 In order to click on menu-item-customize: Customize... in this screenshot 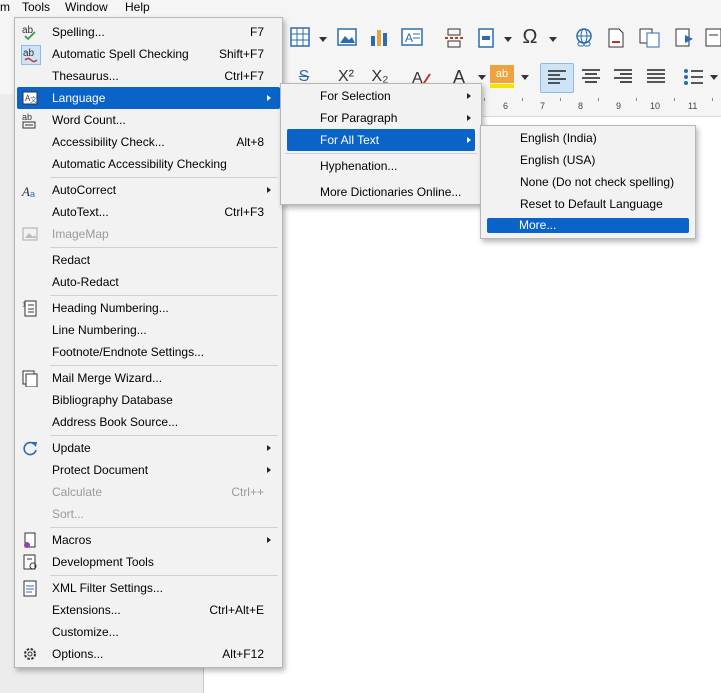, I will do `click(148, 632)`.